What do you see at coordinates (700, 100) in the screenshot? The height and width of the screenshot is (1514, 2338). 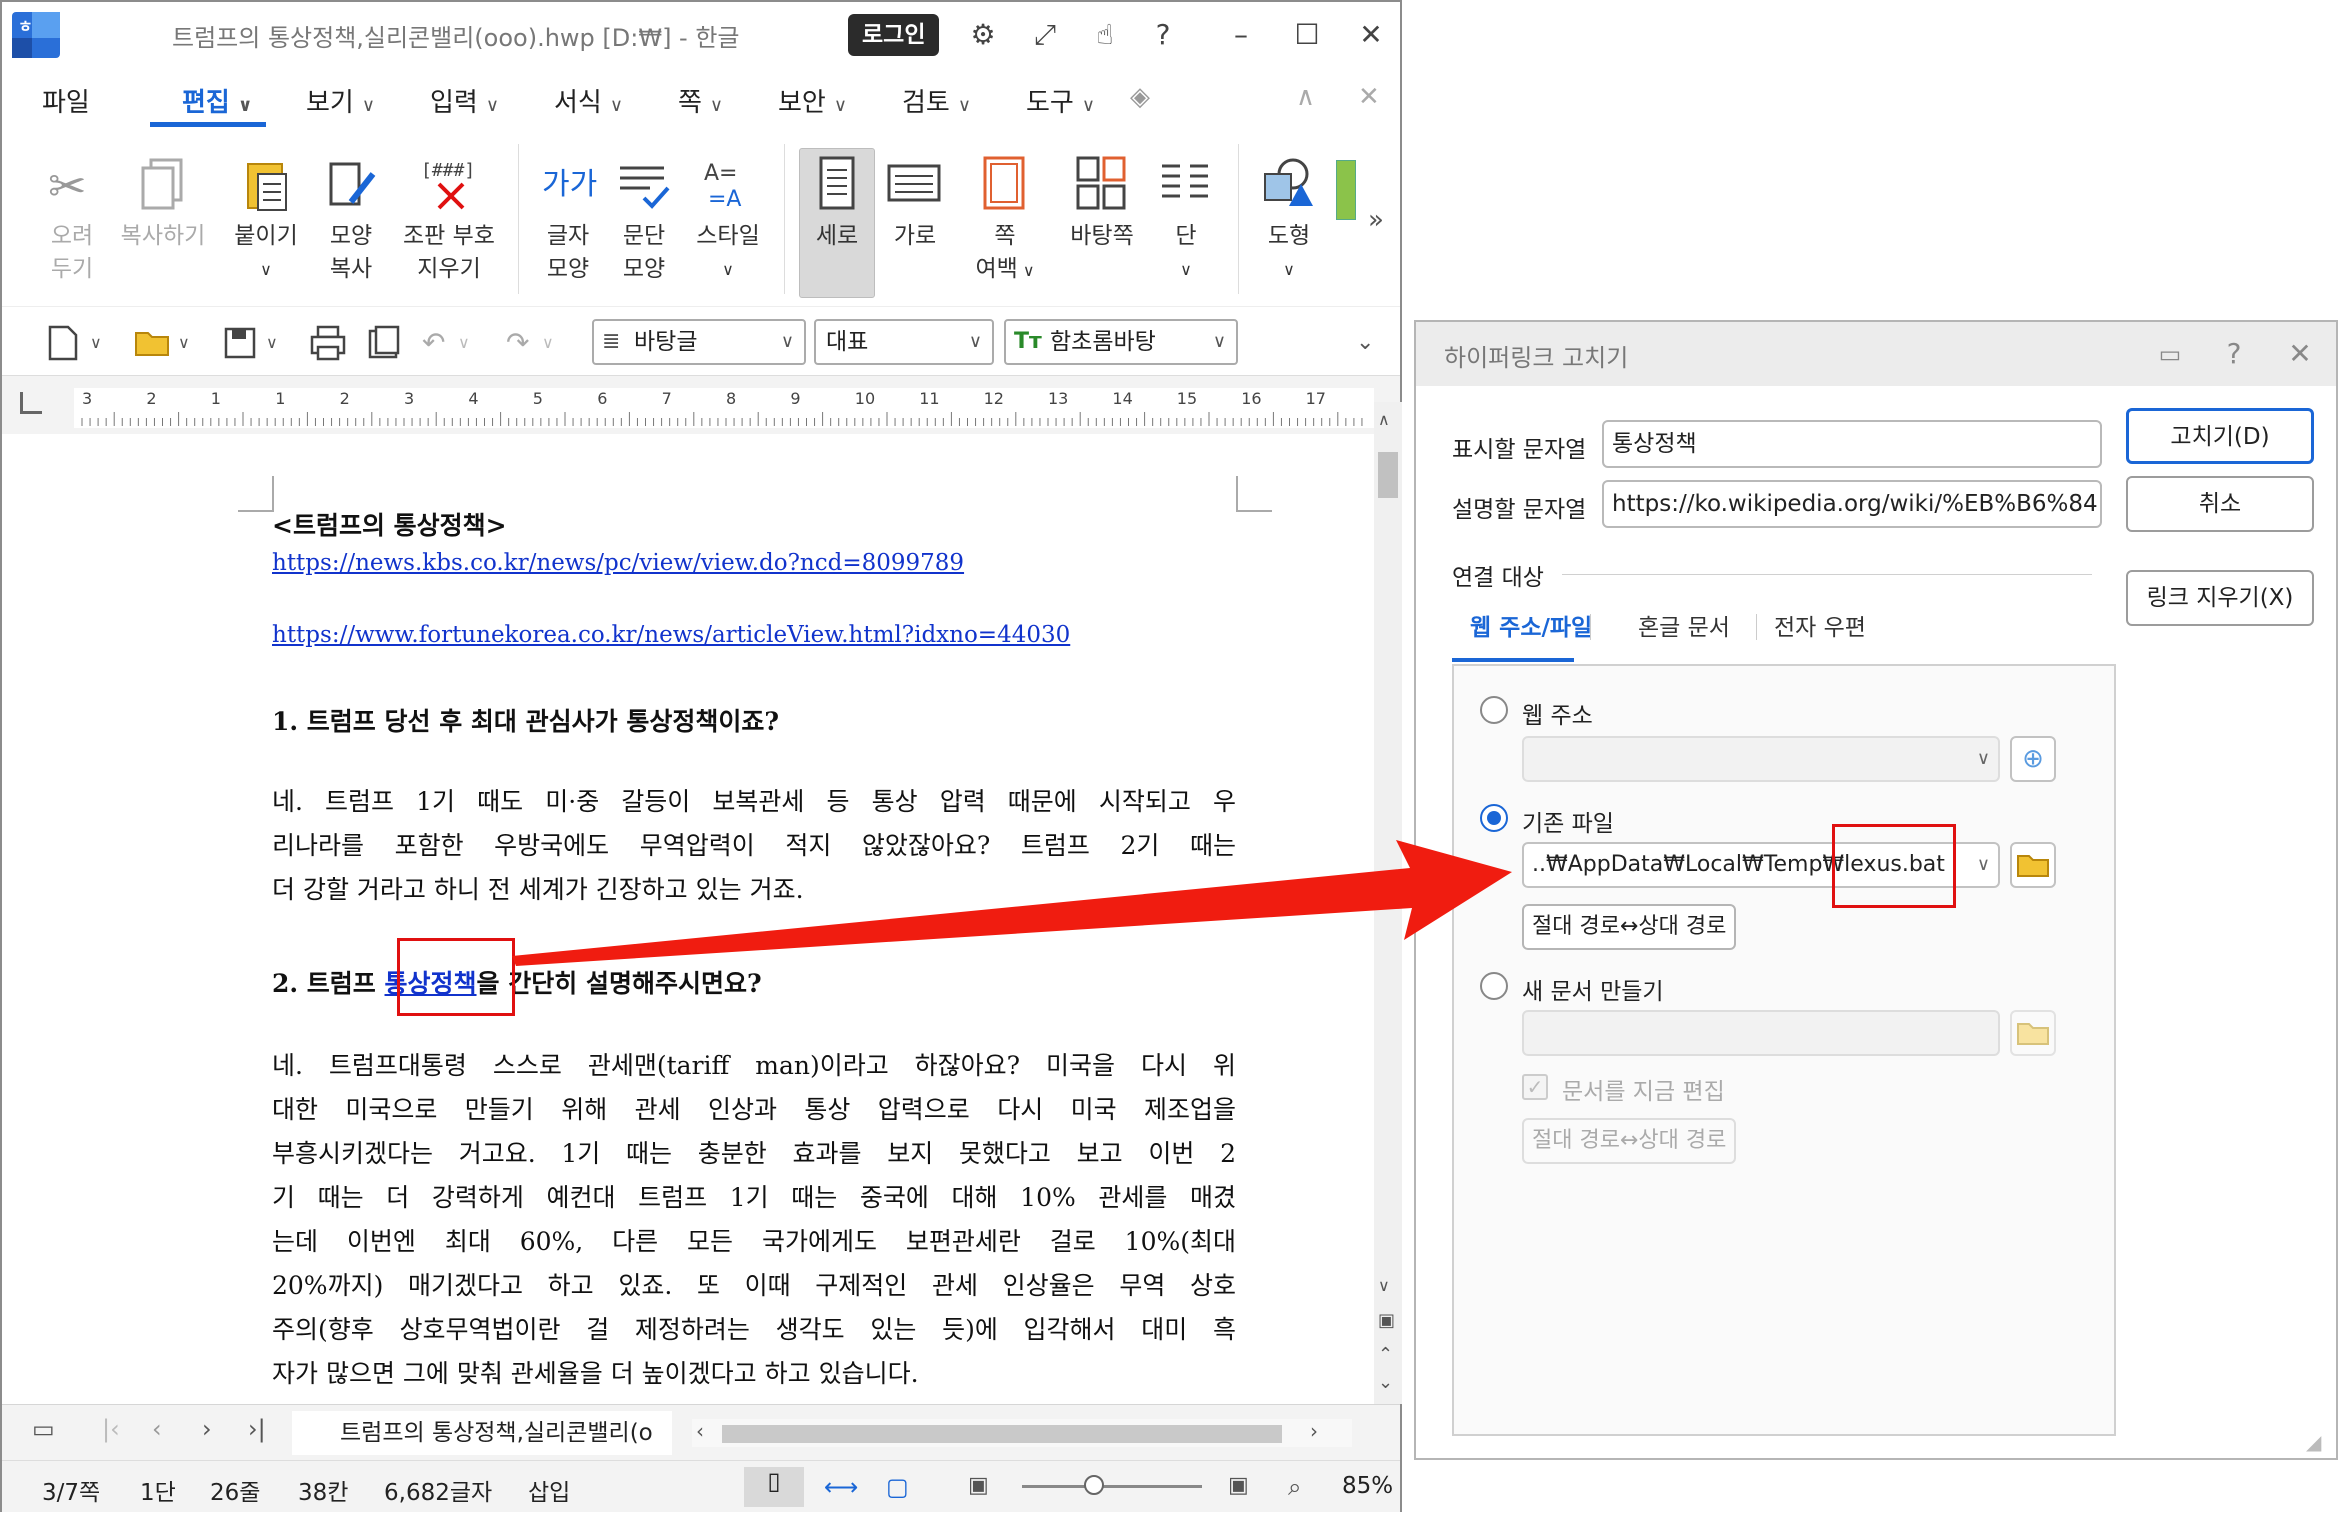 I see `menu-page: 쪽 ∨` at bounding box center [700, 100].